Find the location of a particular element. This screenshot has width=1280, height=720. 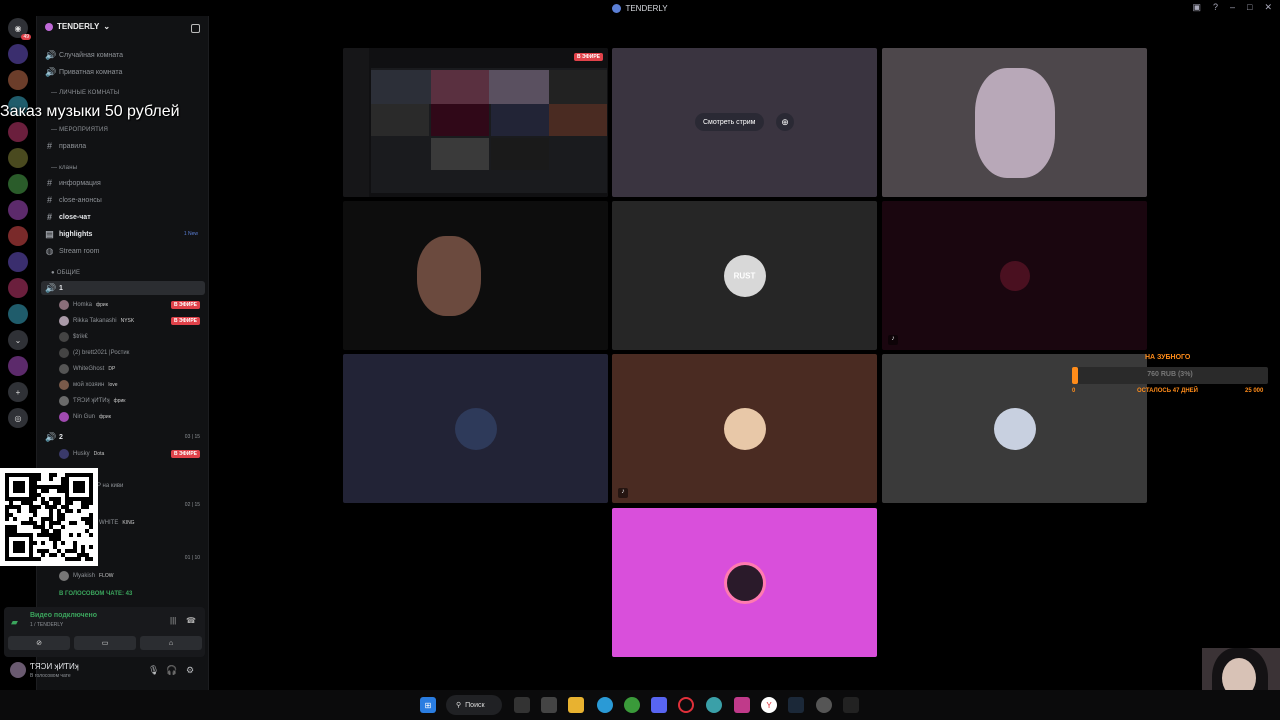

disconnect-icon: ☎ is located at coordinates (191, 620).